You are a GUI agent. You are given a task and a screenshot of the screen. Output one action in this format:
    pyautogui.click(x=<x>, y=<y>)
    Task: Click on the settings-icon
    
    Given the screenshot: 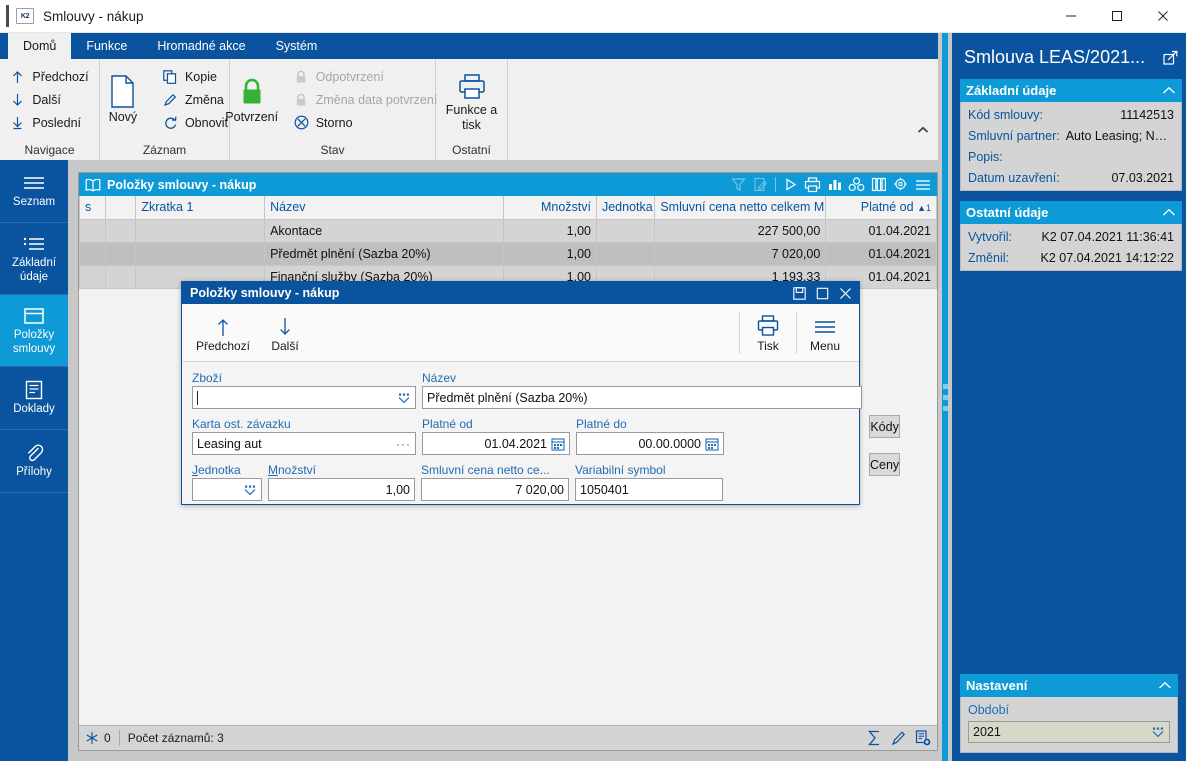 What is the action you would take?
    pyautogui.click(x=900, y=184)
    